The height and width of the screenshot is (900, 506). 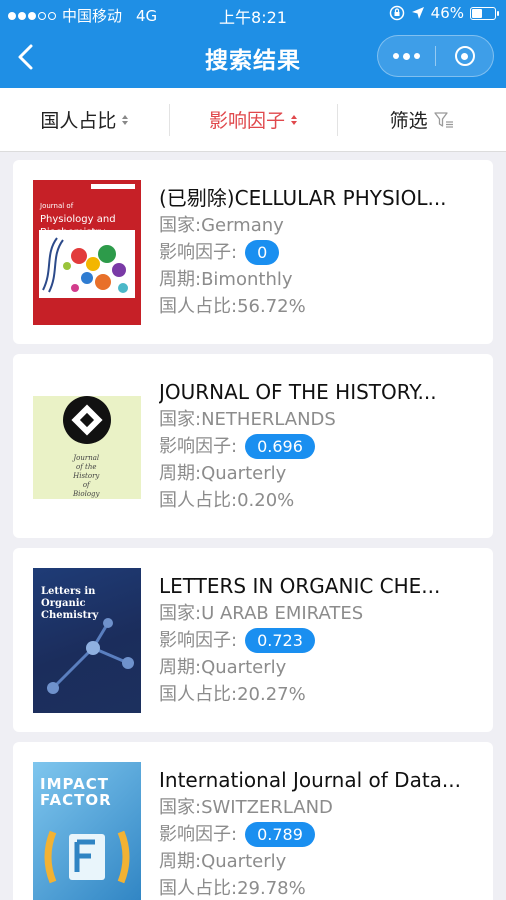 I want to click on impact-factor-badge: 0.696, so click(x=280, y=446).